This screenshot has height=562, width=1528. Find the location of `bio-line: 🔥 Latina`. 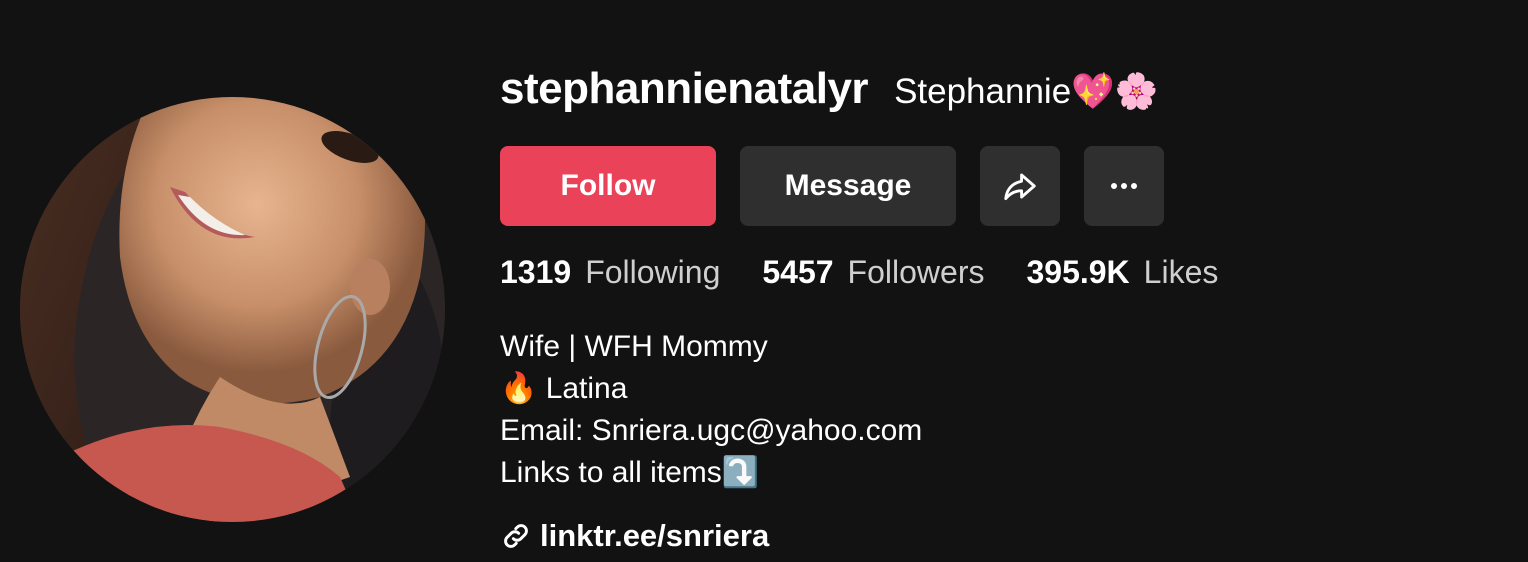

bio-line: 🔥 Latina is located at coordinates (564, 388).